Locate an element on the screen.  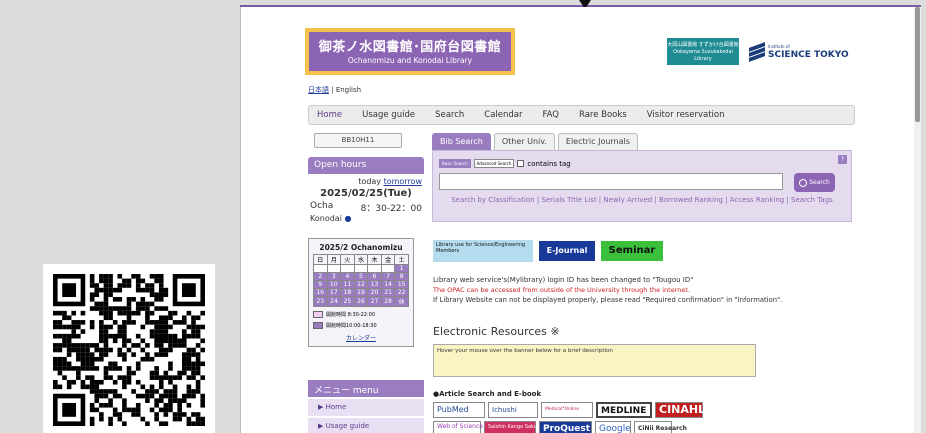
web-of-science-logo: Web of Science is located at coordinates (458, 427).